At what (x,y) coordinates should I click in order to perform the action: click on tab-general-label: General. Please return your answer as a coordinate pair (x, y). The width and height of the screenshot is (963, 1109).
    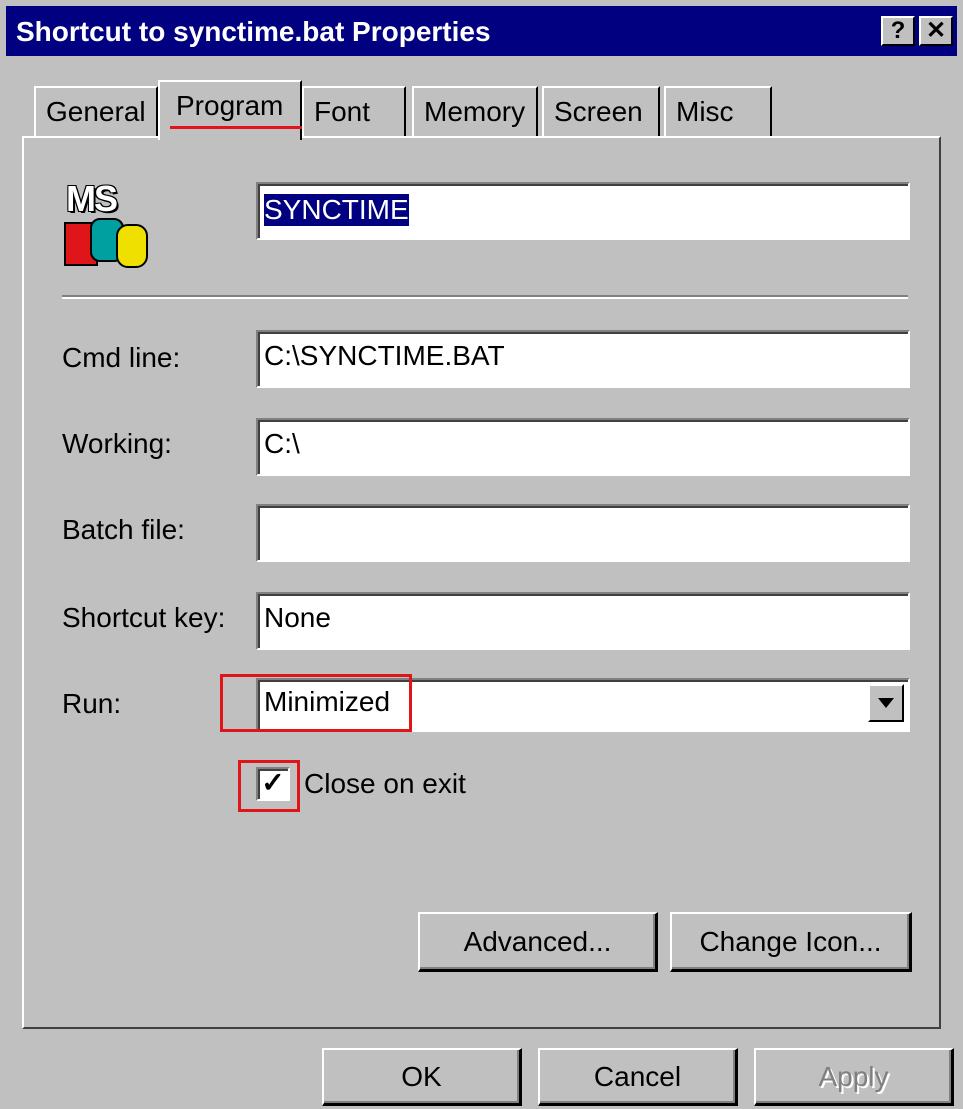
    Looking at the image, I should click on (96, 111).